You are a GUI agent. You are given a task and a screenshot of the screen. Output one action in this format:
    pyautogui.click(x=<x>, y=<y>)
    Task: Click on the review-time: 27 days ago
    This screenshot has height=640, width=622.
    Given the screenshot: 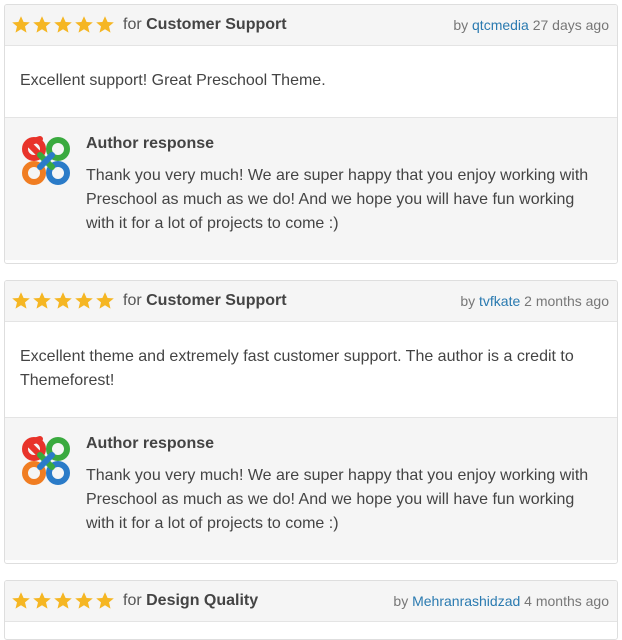 What is the action you would take?
    pyautogui.click(x=568, y=25)
    